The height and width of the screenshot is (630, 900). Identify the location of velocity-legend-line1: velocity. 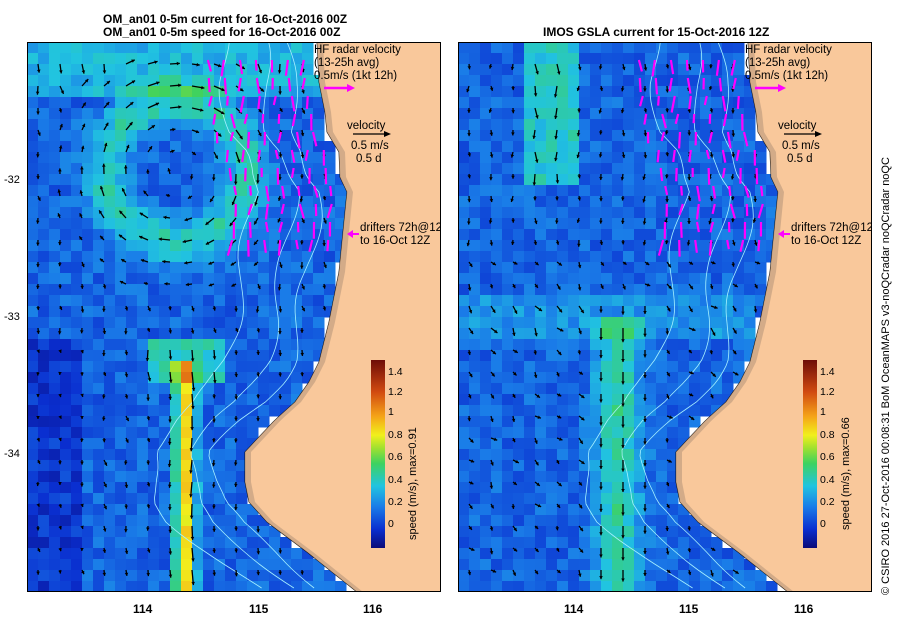
(366, 126).